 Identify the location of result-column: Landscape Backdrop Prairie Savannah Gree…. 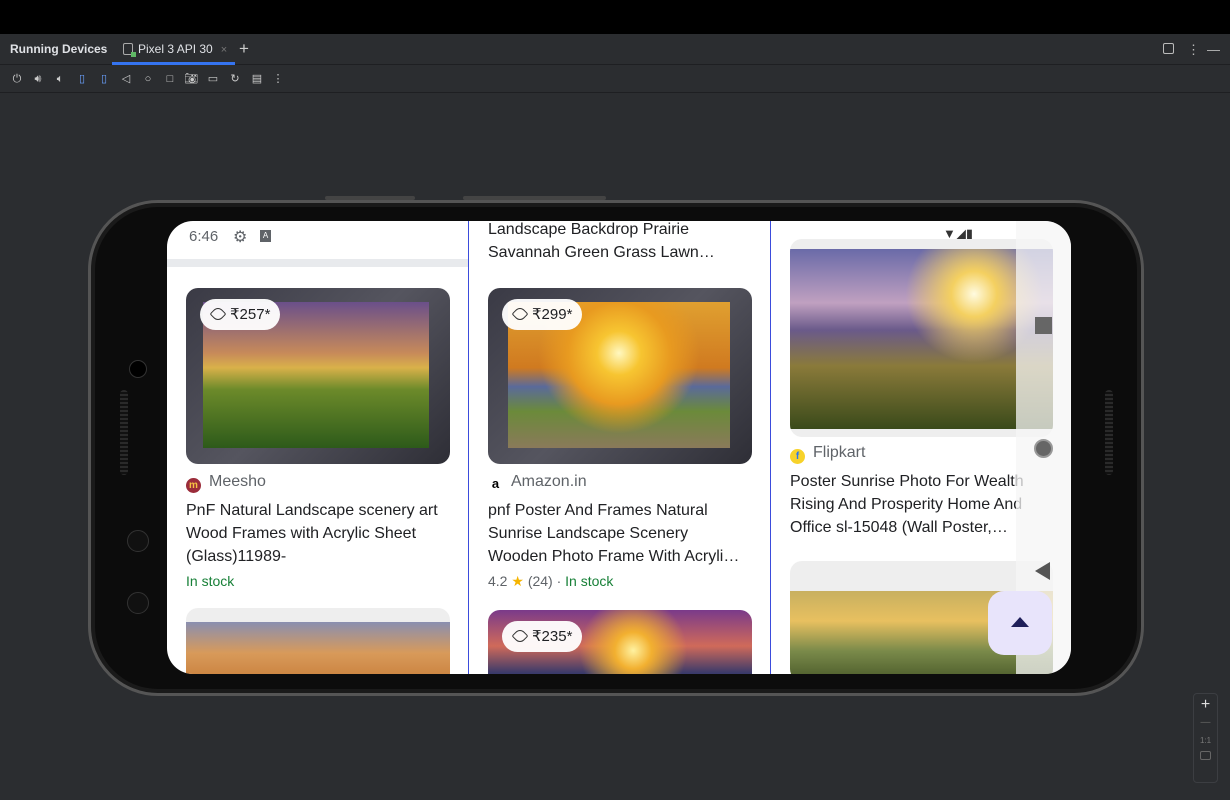
(620, 447).